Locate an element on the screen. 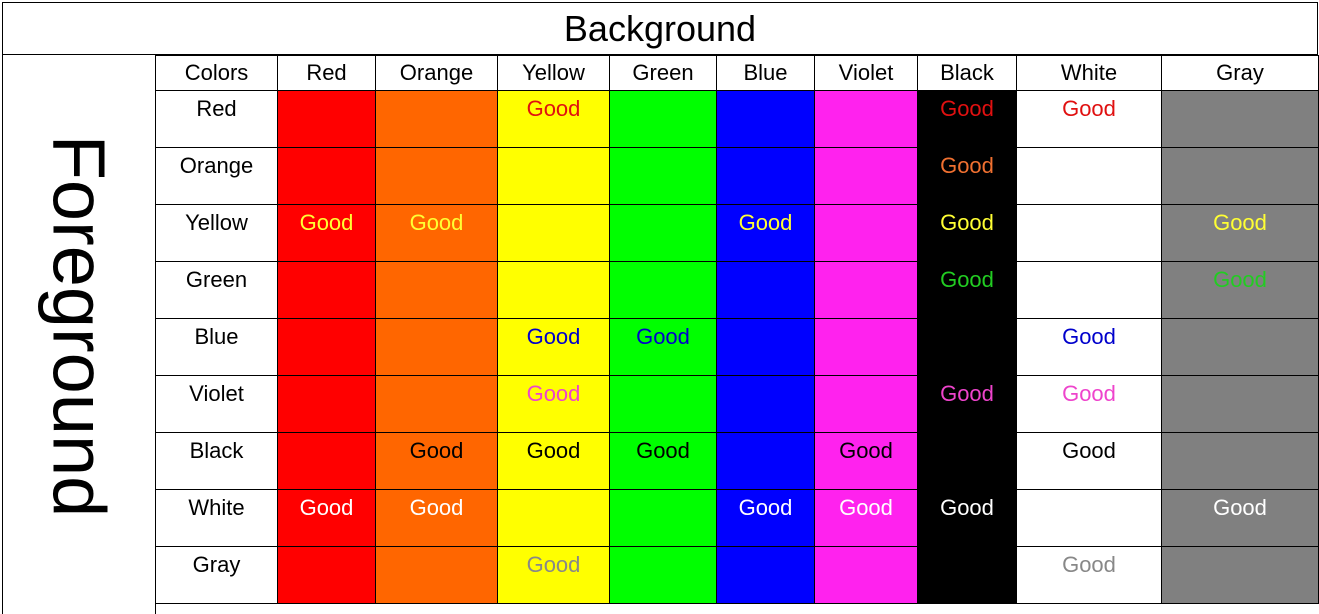 This screenshot has height=614, width=1319. cell-yellow-on-yellow is located at coordinates (553, 233).